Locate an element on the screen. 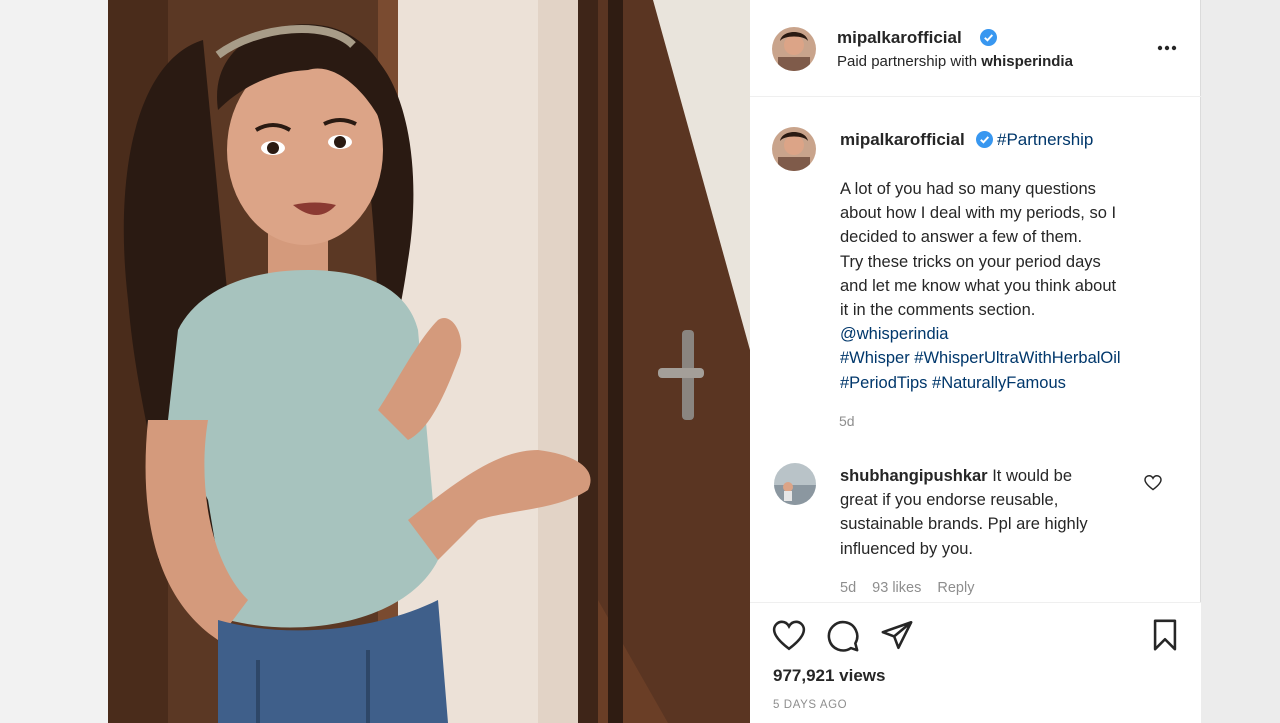 This screenshot has height=723, width=1280. caption-line: decided to answer a few of them. is located at coordinates (961, 237).